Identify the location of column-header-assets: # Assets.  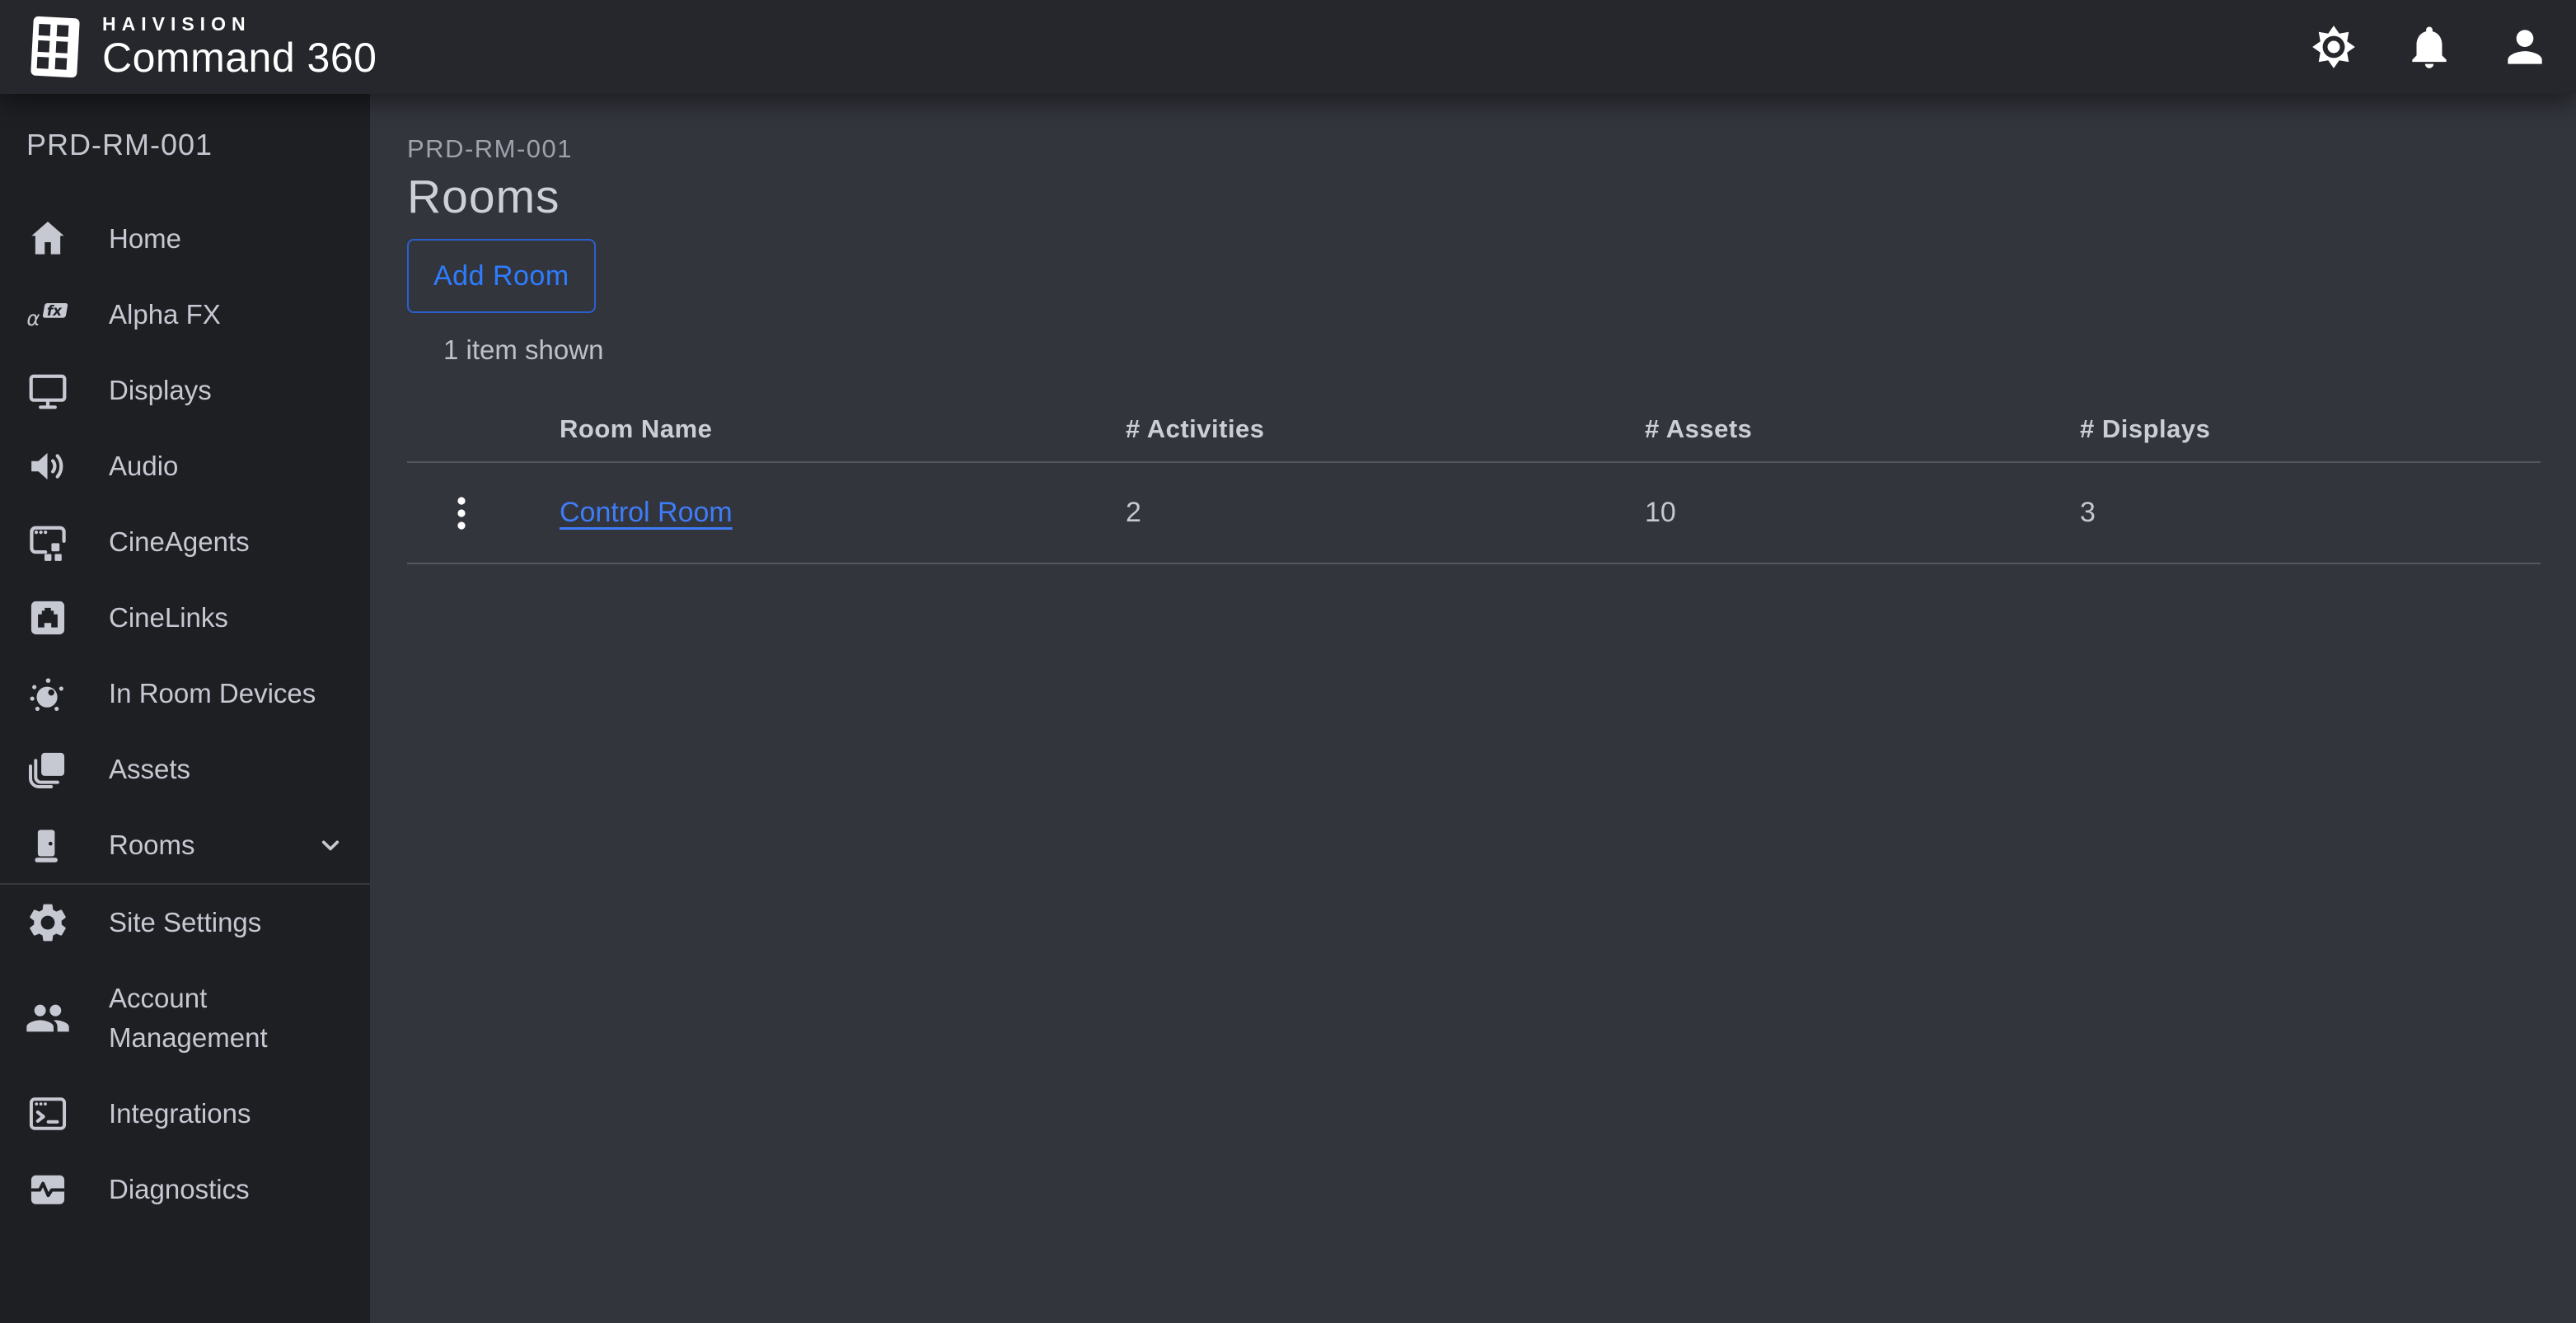
(1862, 430).